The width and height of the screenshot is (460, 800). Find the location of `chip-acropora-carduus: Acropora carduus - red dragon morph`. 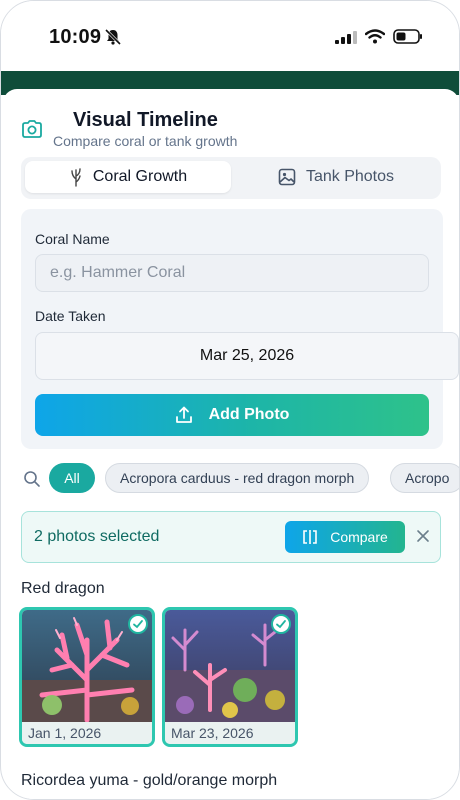

chip-acropora-carduus: Acropora carduus - red dragon morph is located at coordinates (237, 478).